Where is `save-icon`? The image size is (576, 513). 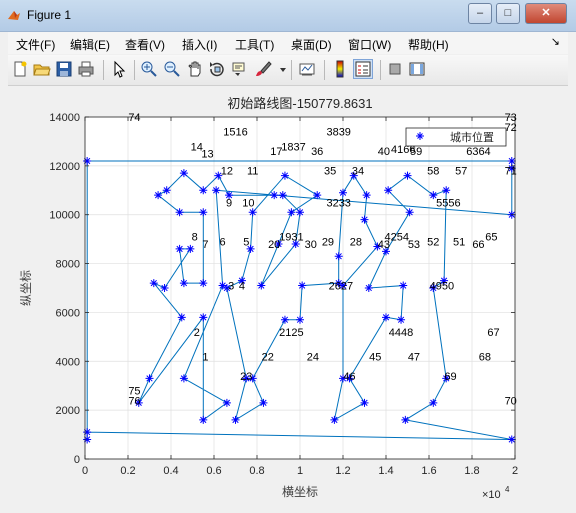
save-icon is located at coordinates (64, 69).